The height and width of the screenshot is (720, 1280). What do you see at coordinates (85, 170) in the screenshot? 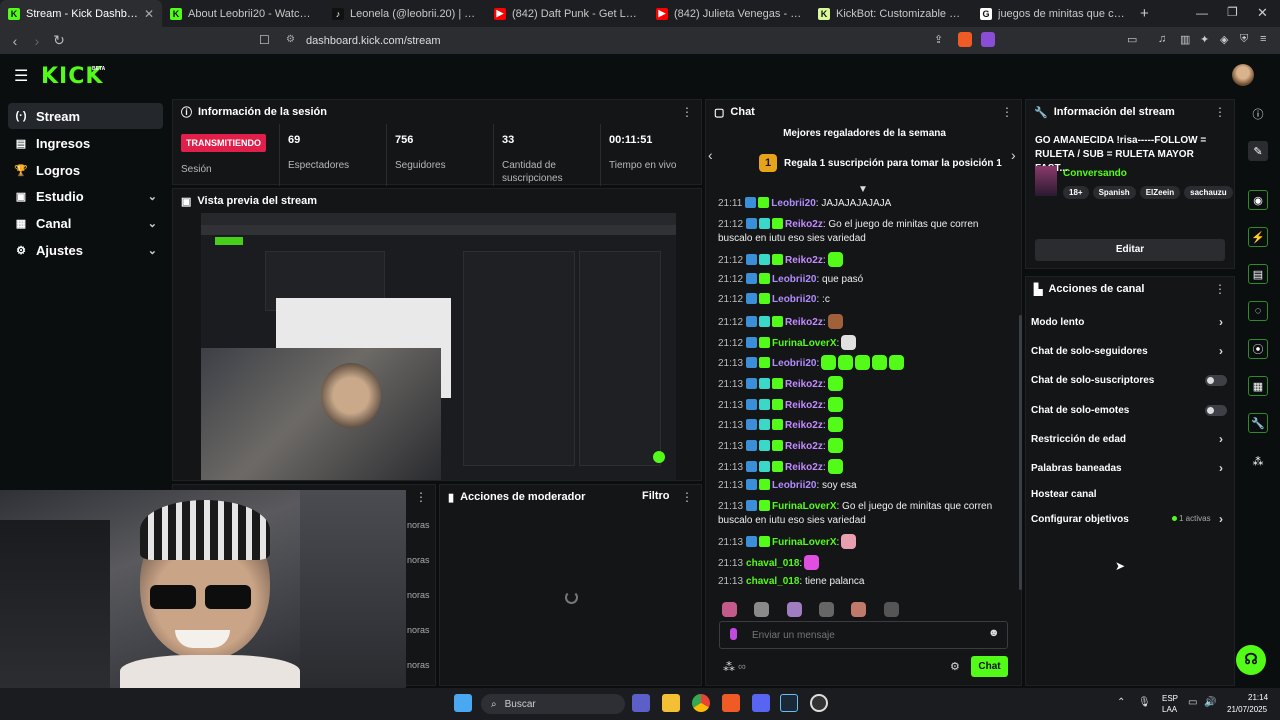
I see `sidebar-item-logros: 🏆 Logros` at bounding box center [85, 170].